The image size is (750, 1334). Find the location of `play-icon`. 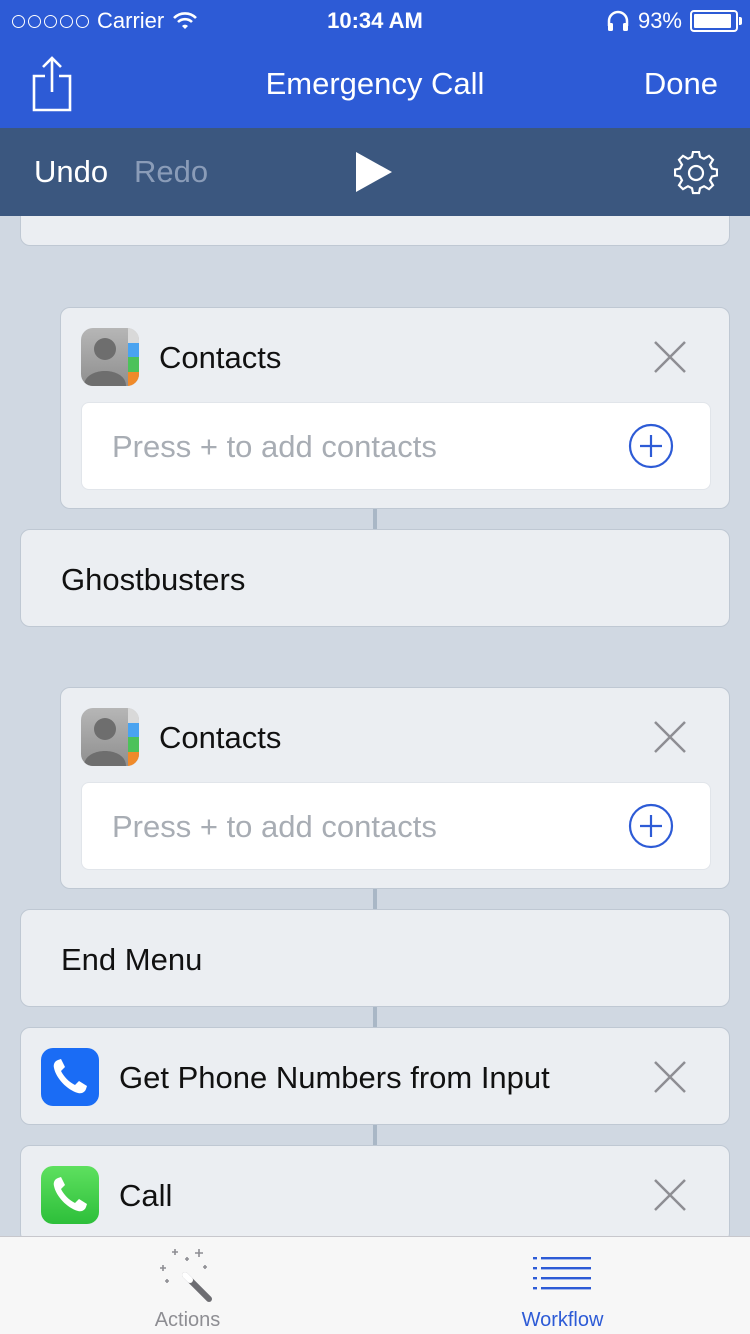

play-icon is located at coordinates (374, 172).